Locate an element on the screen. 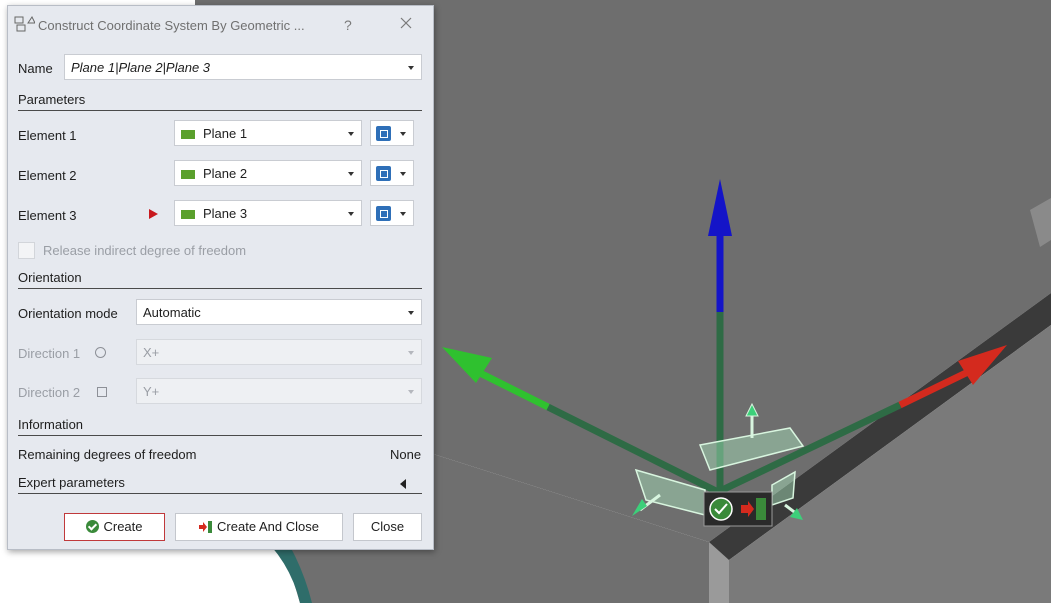  release-dof-label: Release indirect degree of freedom is located at coordinates (145, 250).